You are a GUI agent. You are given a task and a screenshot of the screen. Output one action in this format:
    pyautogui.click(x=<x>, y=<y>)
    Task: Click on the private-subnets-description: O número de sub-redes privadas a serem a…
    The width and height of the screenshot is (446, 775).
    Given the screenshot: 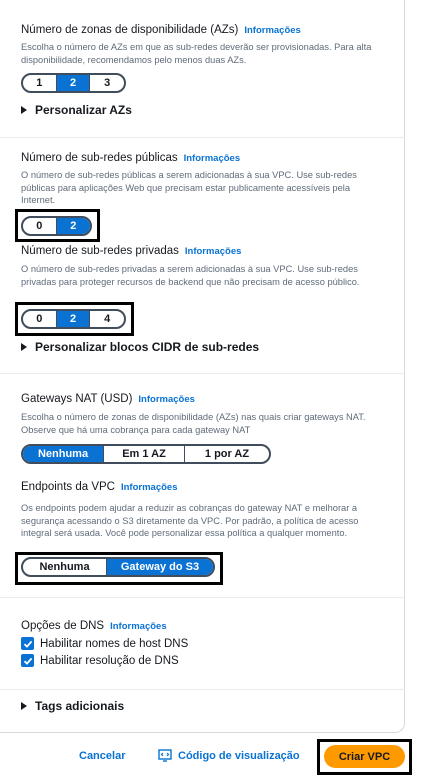 What is the action you would take?
    pyautogui.click(x=190, y=275)
    